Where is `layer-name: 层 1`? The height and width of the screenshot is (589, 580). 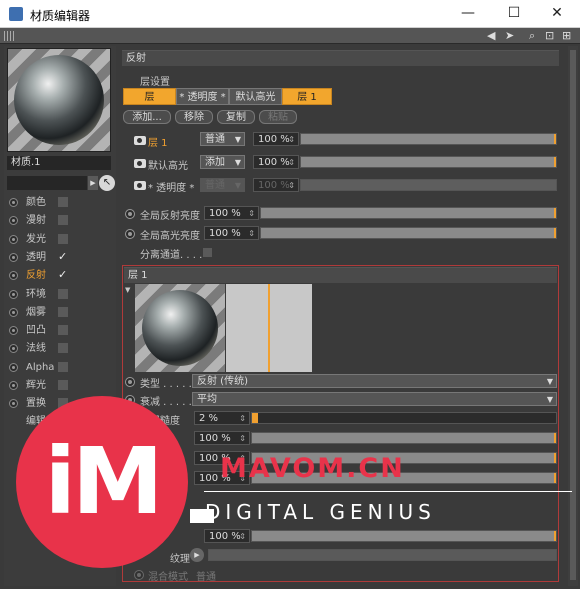 layer-name: 层 1 is located at coordinates (158, 141).